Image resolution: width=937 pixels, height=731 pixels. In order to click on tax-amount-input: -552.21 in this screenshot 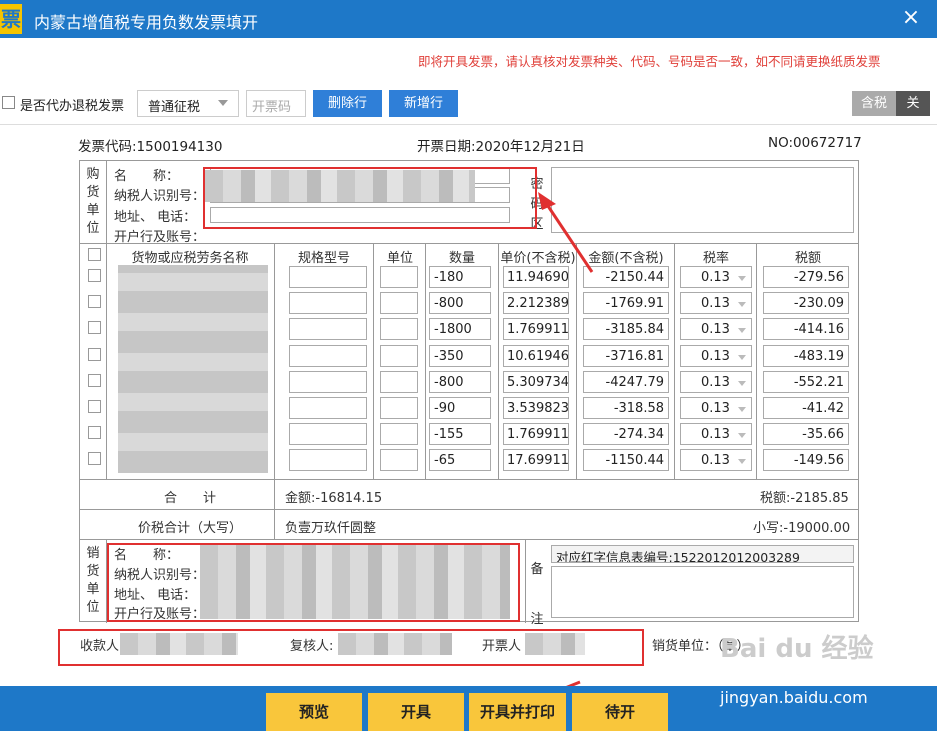, I will do `click(806, 381)`.